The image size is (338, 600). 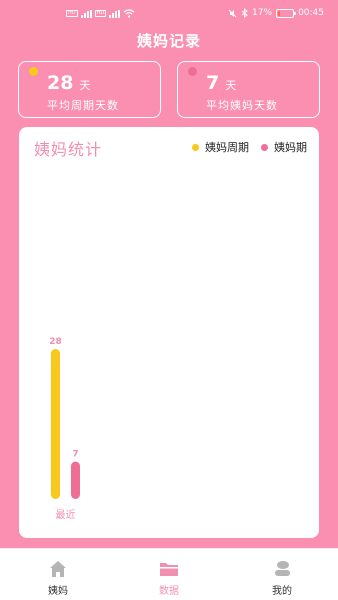 What do you see at coordinates (248, 89) in the screenshot?
I see `stat-card-period: 7 天 平均姨妈天数` at bounding box center [248, 89].